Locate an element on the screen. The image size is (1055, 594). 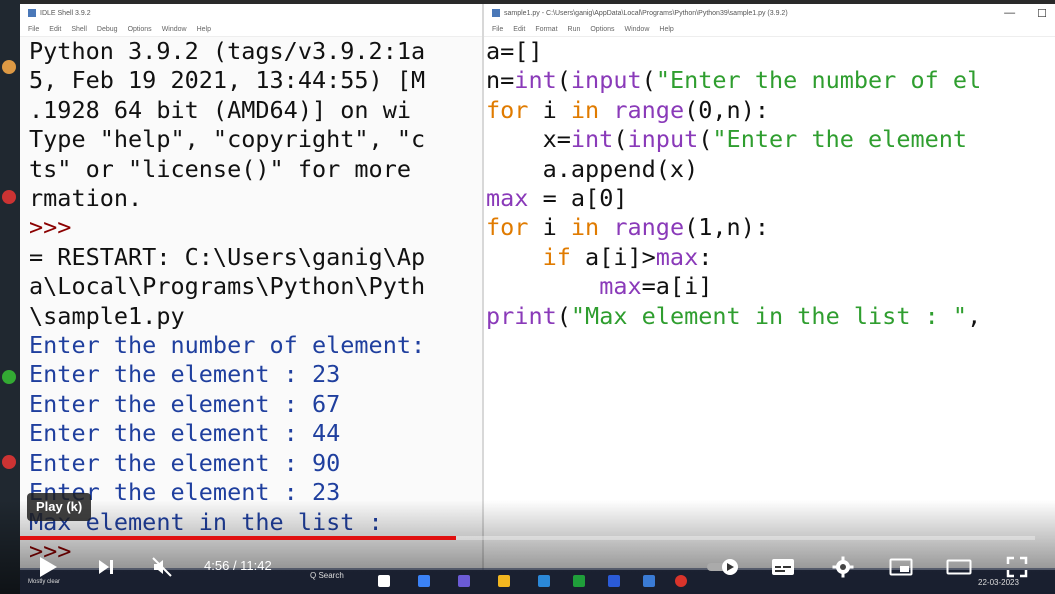
volume-muted-icon is located at coordinates (162, 567).